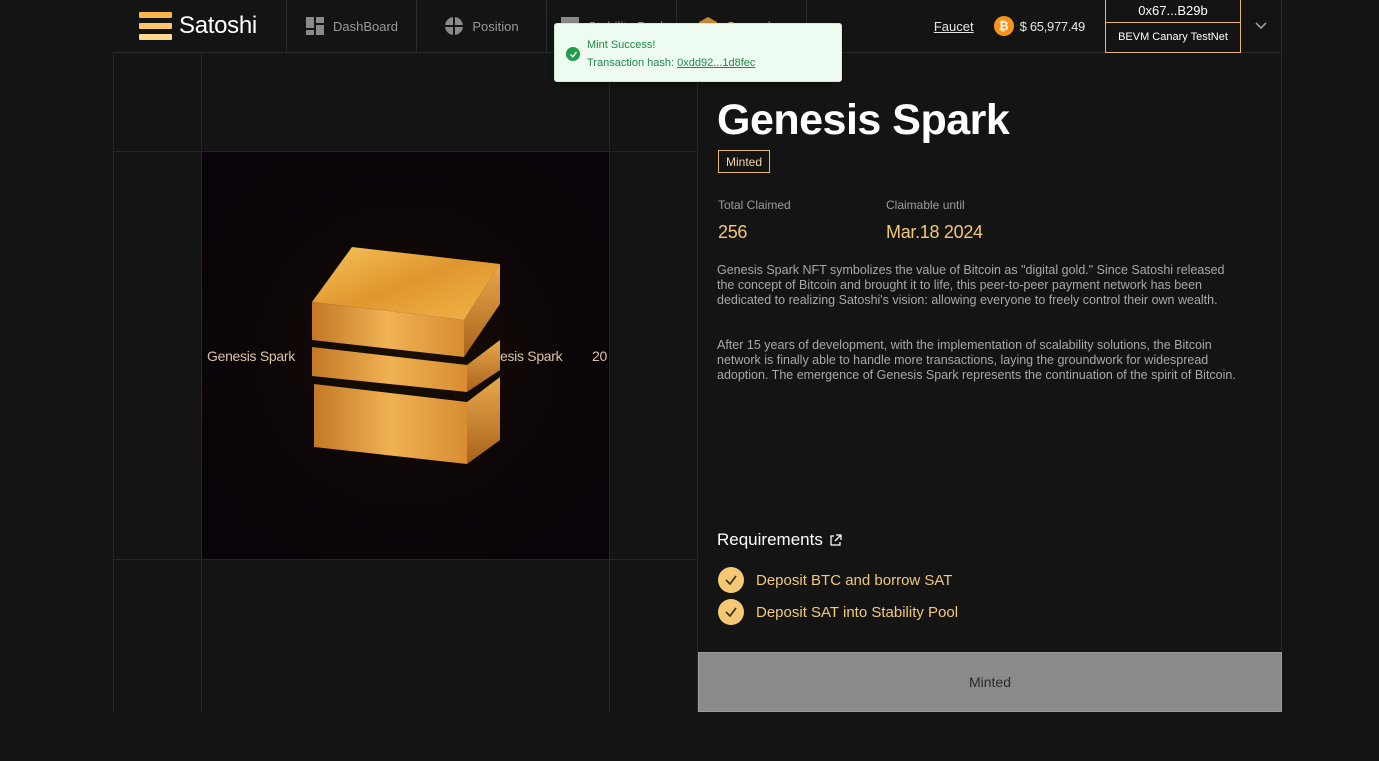 This screenshot has height=761, width=1379. I want to click on logo: Satoshi, so click(200, 26).